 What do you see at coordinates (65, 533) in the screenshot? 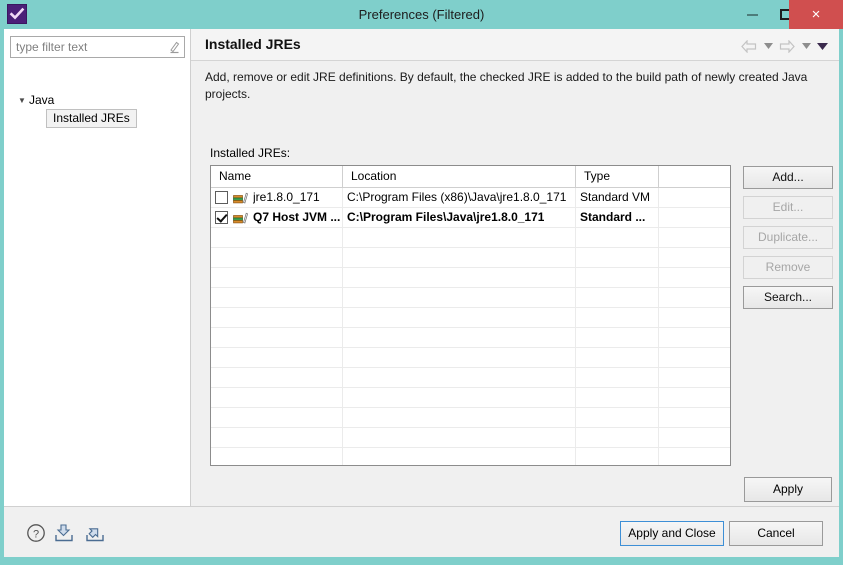
I see `import-icon` at bounding box center [65, 533].